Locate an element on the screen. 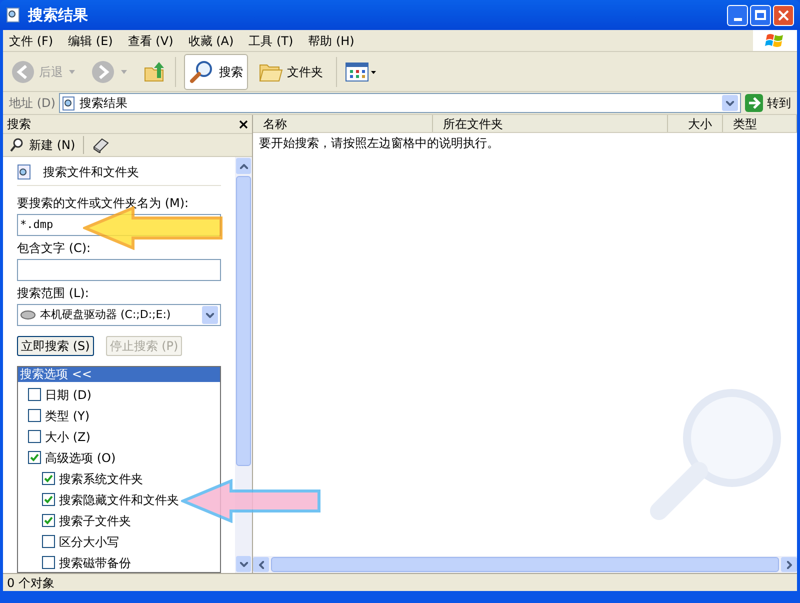  menu-item: 收藏 (A) is located at coordinates (211, 41).